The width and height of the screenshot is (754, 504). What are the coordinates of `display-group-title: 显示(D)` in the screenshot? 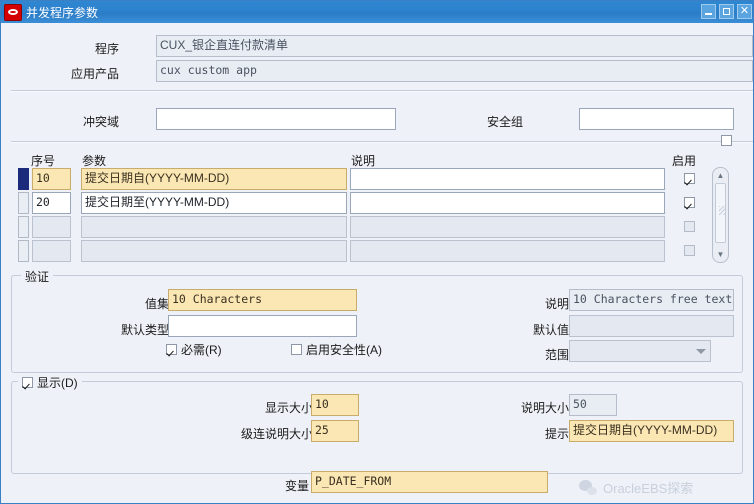 It's located at (50, 382).